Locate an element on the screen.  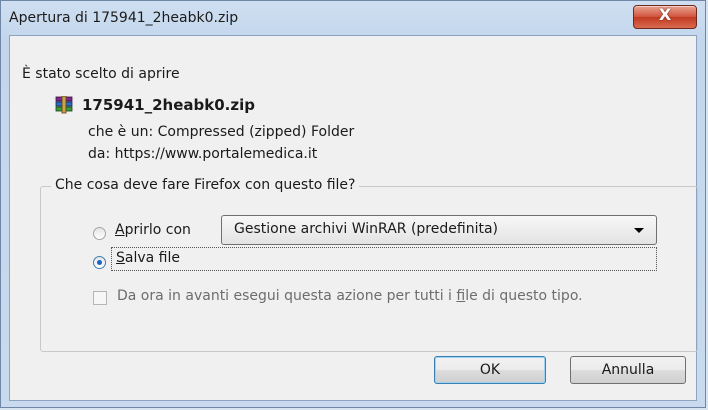
app-select-dropdown: Gestione archivi WinRAR (predefinita) is located at coordinates (439, 230).